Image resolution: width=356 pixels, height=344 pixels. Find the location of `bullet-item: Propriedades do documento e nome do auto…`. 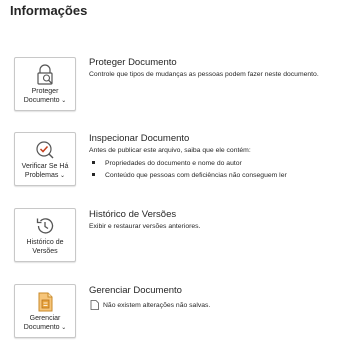

bullet-item: Propriedades do documento e nome do auto… is located at coordinates (167, 163).